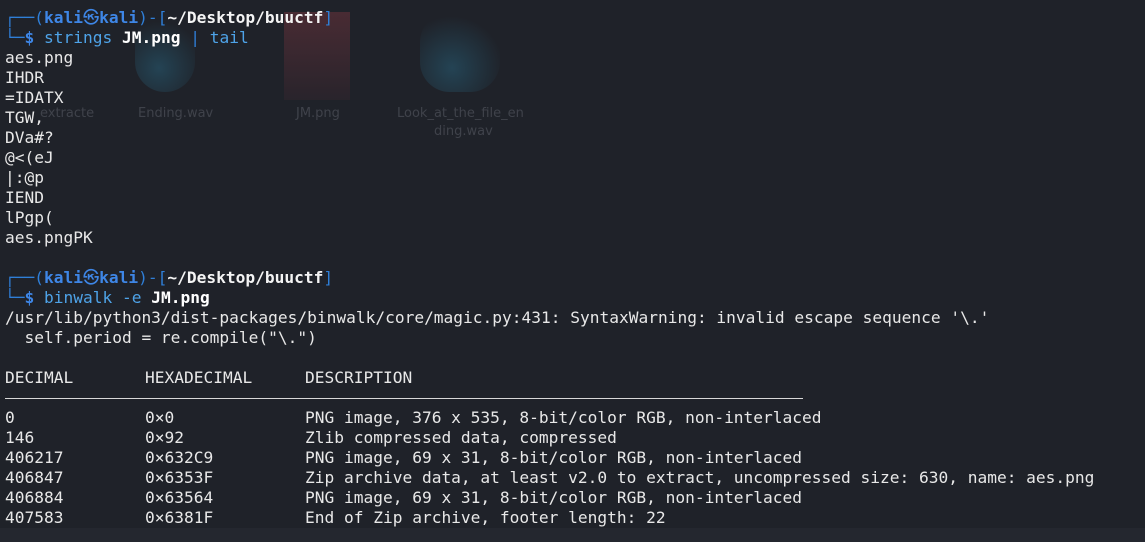 The image size is (1145, 542). What do you see at coordinates (24, 117) in the screenshot?
I see `output-line: TGW,` at bounding box center [24, 117].